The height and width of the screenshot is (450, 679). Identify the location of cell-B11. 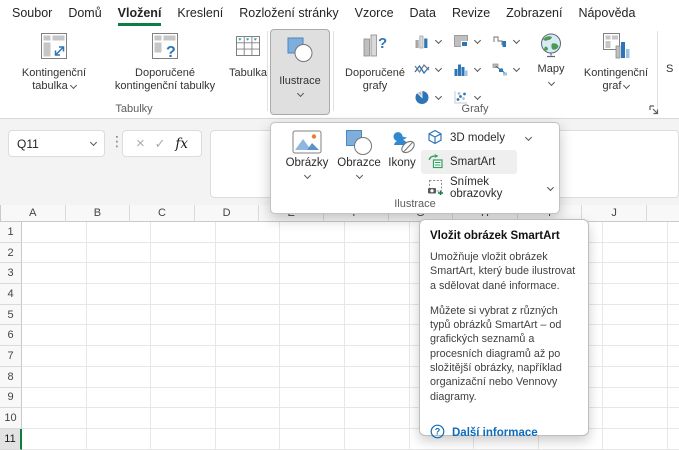
(119, 439).